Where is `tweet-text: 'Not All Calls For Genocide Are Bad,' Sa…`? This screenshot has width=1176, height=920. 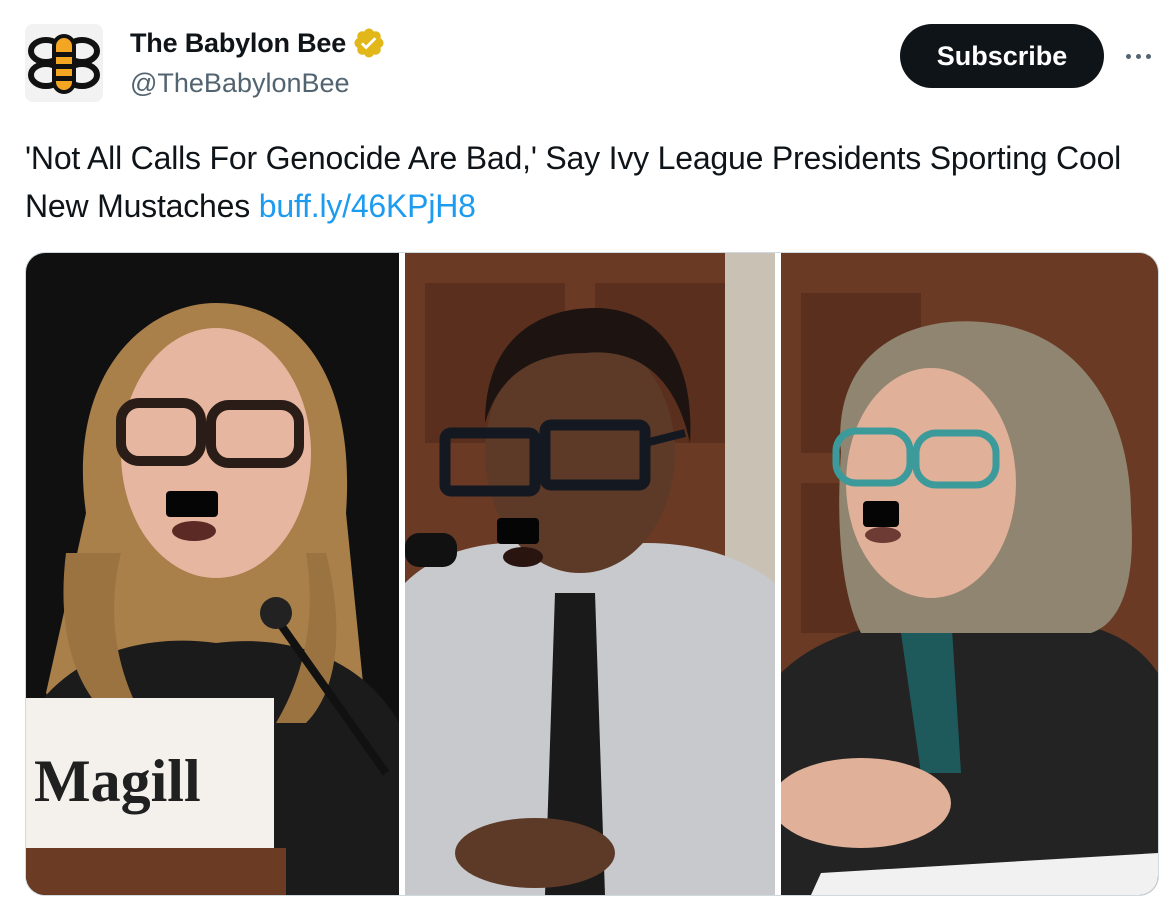
tweet-text: 'Not All Calls For Genocide Are Bad,' Sa… is located at coordinates (590, 182).